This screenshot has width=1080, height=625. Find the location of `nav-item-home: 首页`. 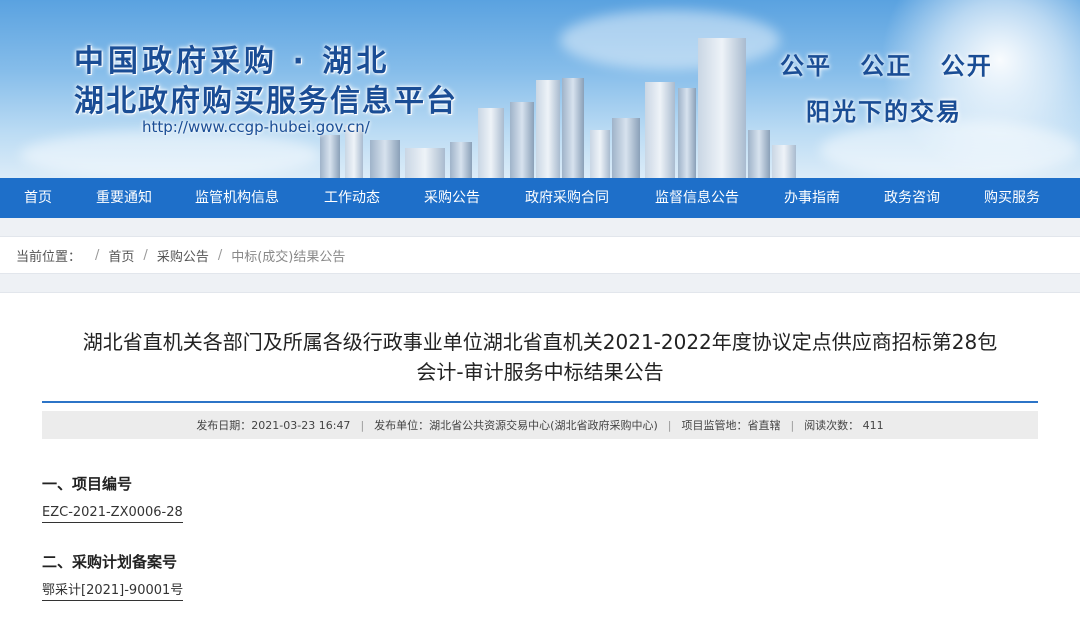

nav-item-home: 首页 is located at coordinates (38, 198).